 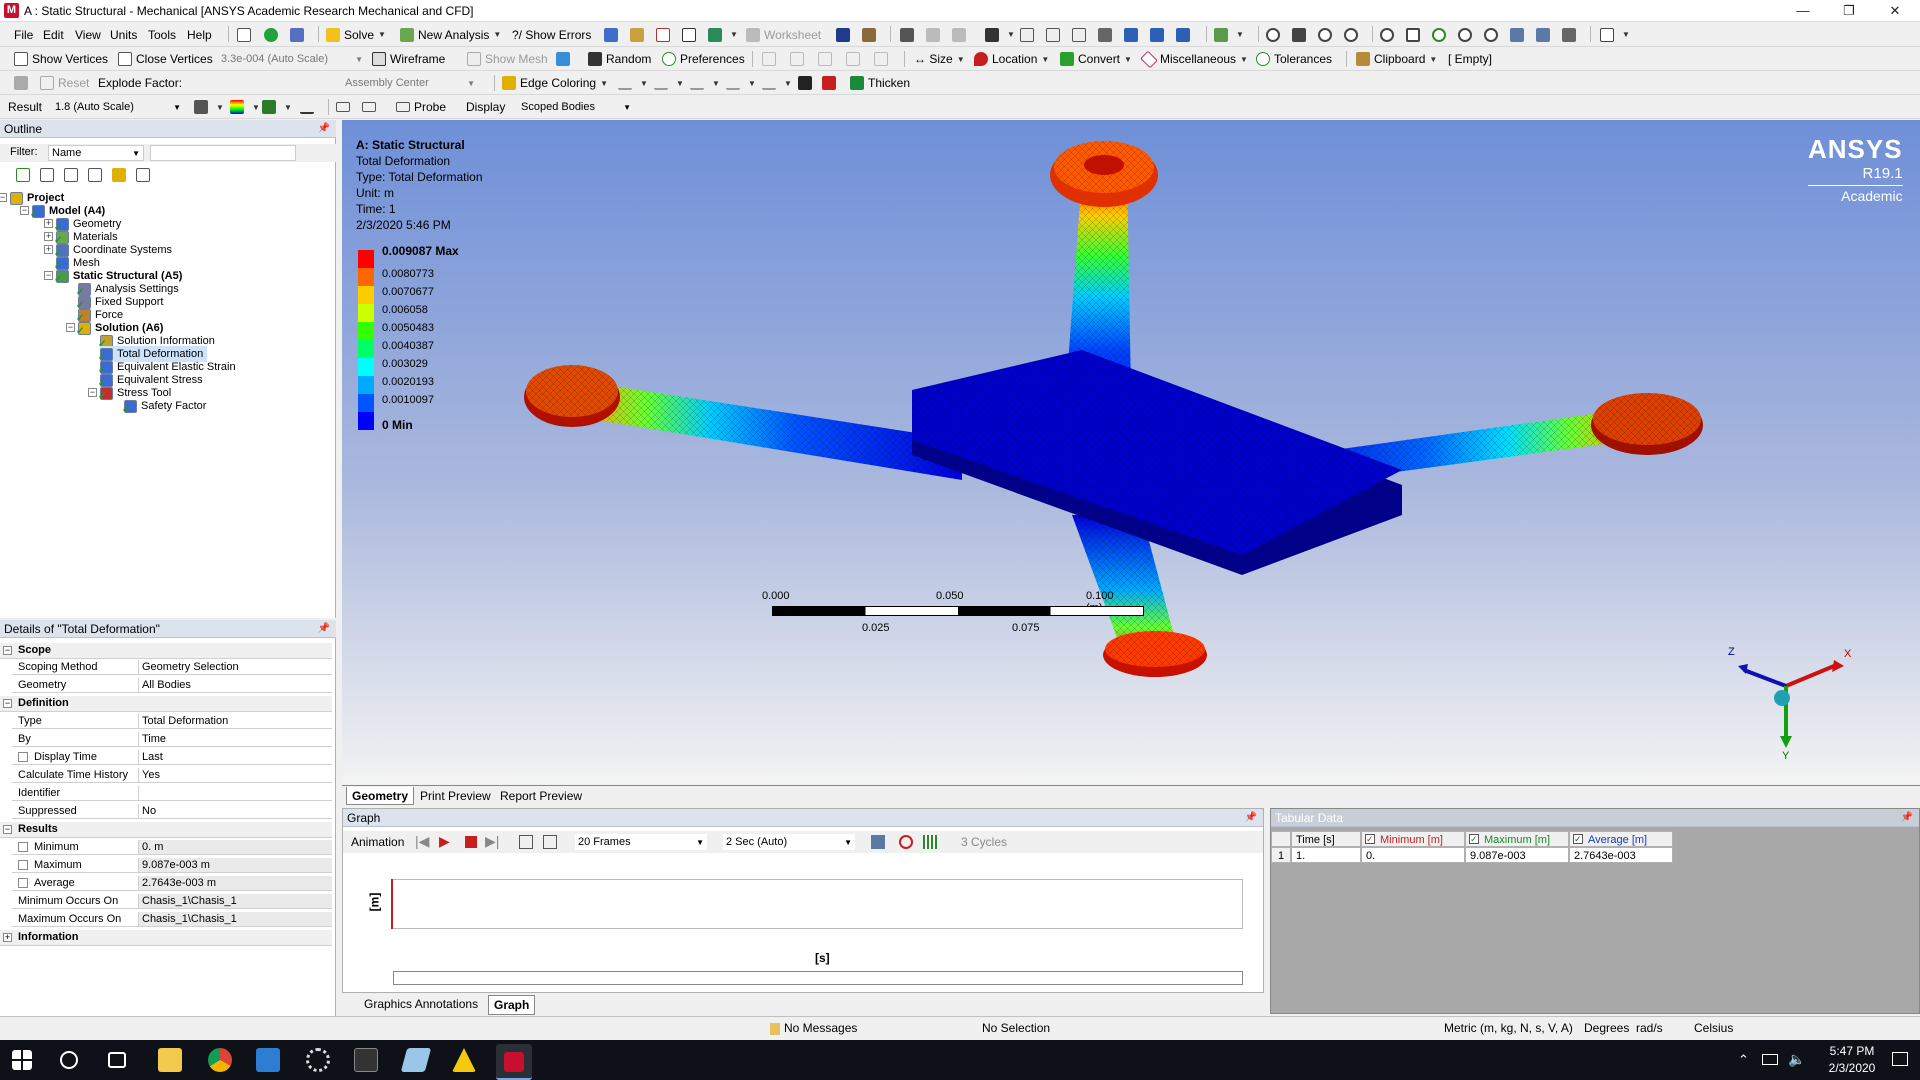 I want to click on tabular-header-maximum: ✓ Maximum [m], so click(x=1517, y=839).